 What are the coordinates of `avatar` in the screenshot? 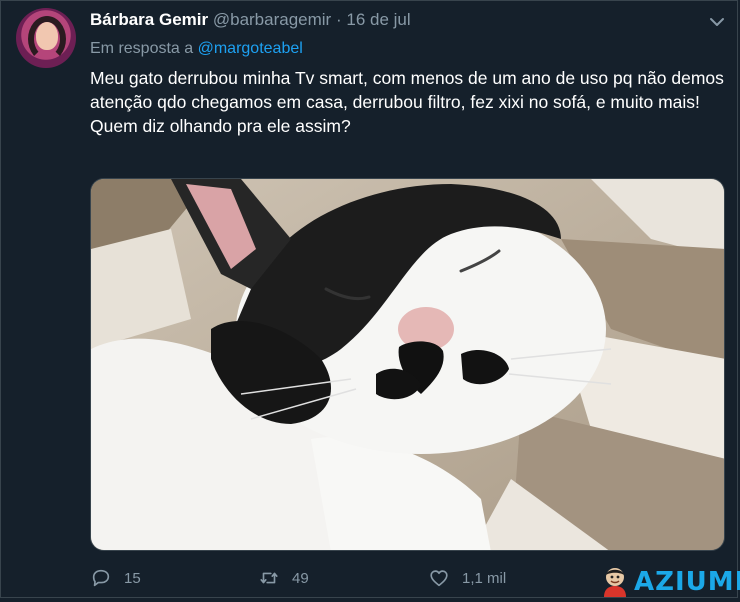 It's located at (46, 38).